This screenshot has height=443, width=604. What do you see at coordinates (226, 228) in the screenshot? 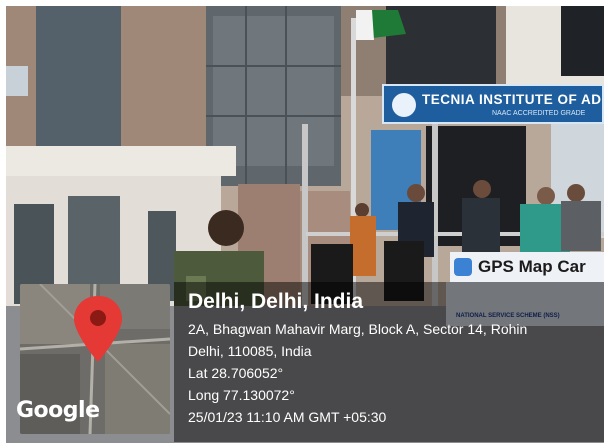
I see `soldier` at bounding box center [226, 228].